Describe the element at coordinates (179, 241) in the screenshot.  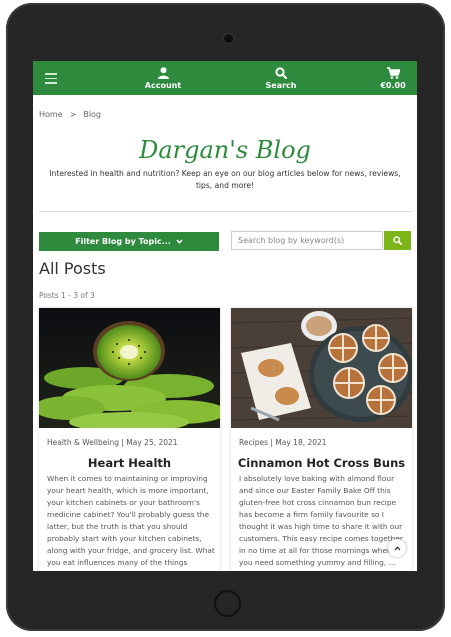
I see `chevron-down-icon` at that location.